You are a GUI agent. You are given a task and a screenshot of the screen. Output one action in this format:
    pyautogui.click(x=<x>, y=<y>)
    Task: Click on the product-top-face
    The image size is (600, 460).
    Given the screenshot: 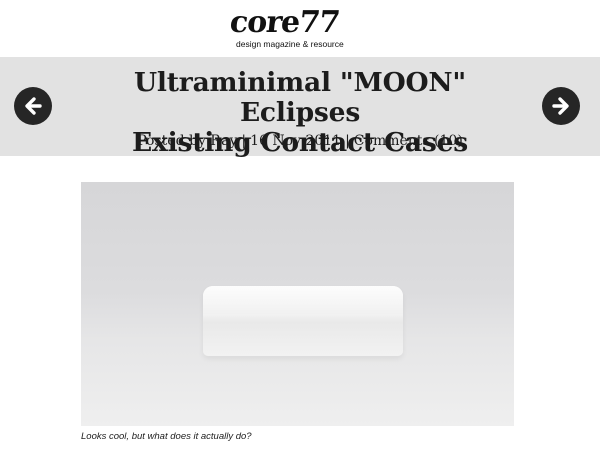 What is the action you would take?
    pyautogui.click(x=303, y=300)
    